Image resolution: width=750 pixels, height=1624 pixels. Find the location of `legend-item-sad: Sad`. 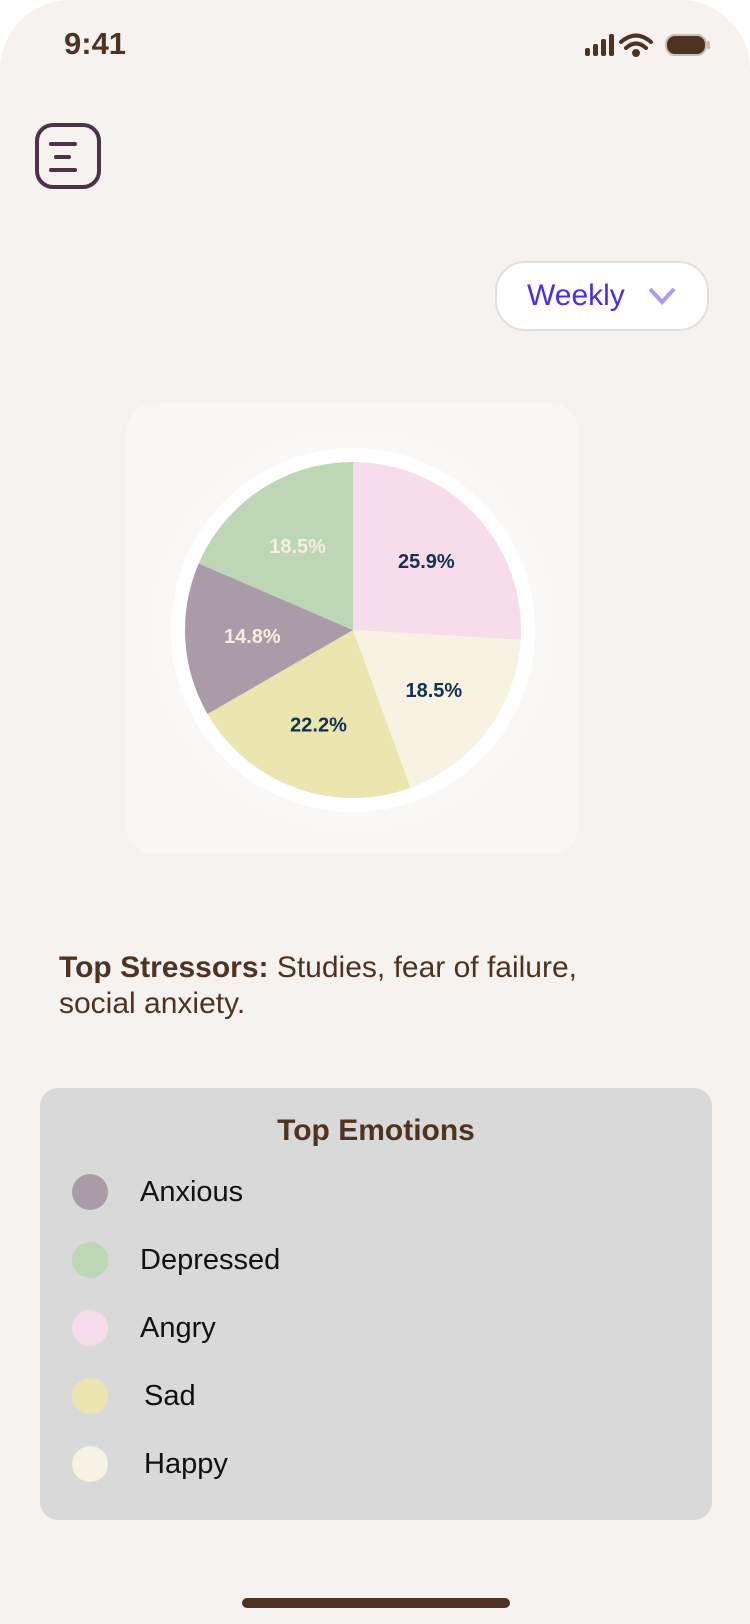

legend-item-sad: Sad is located at coordinates (134, 1396).